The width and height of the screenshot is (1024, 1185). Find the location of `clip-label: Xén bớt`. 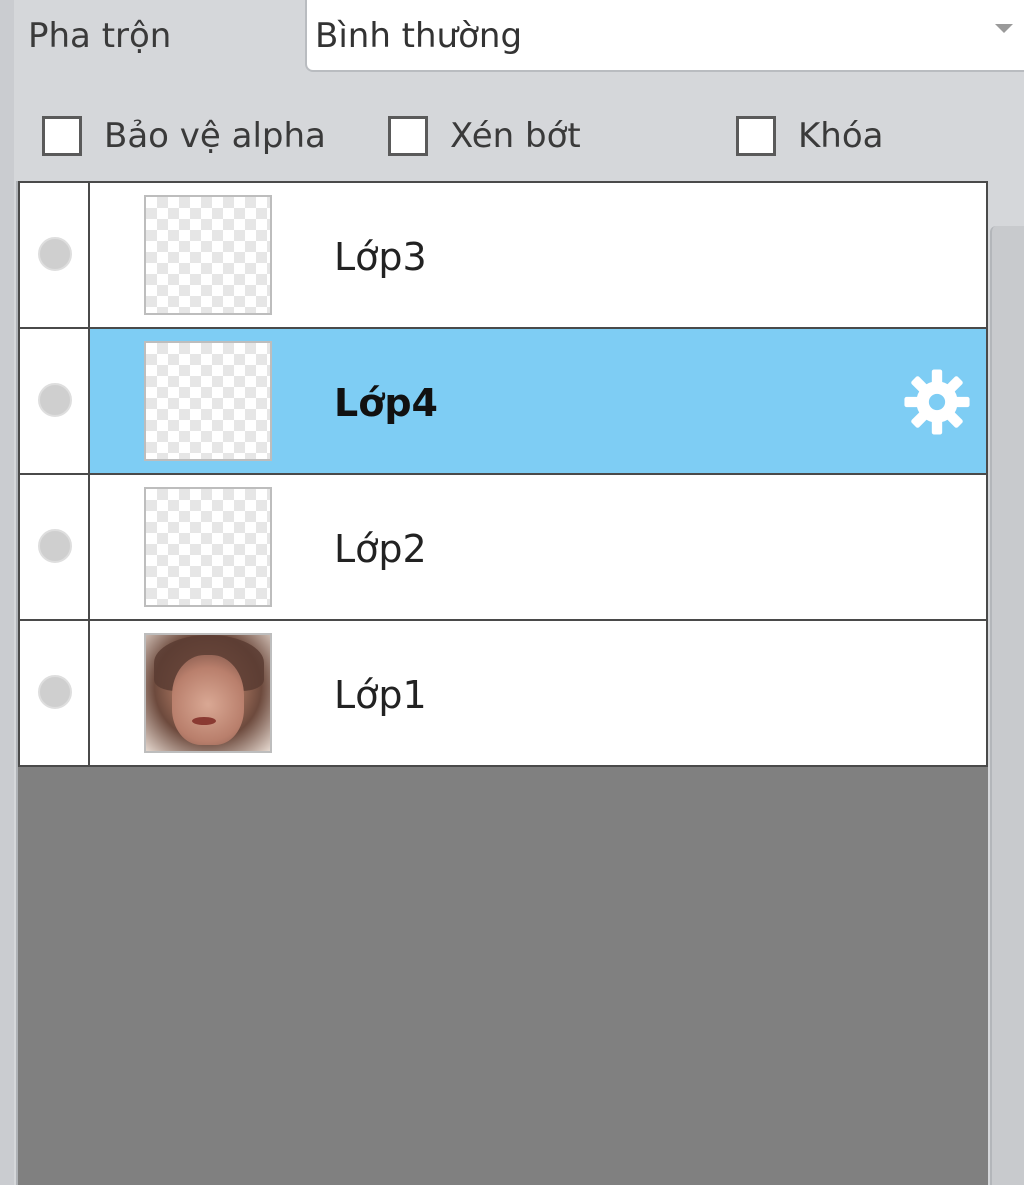

clip-label: Xén bớt is located at coordinates (515, 136).